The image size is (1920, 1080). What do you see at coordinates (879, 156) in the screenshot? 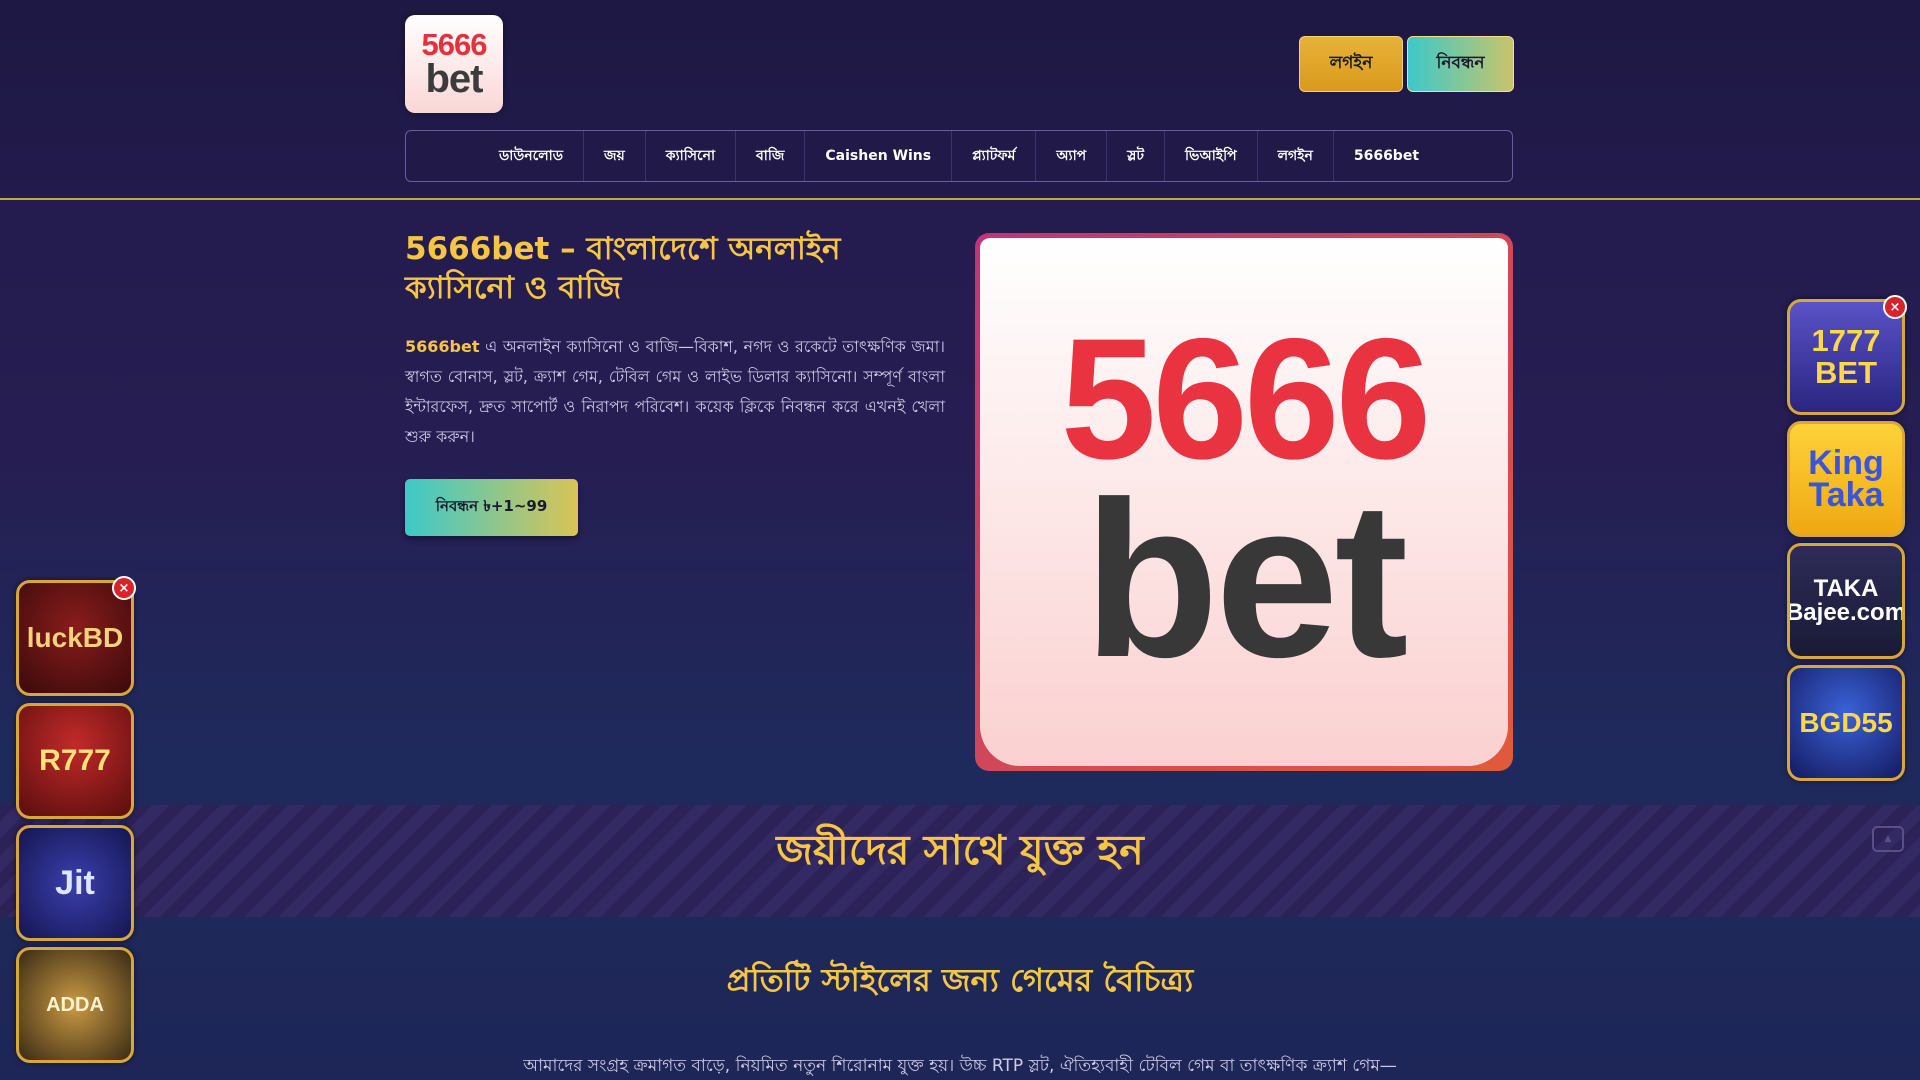
I see `nav-item-caishen-wins: Caishen Wins` at bounding box center [879, 156].